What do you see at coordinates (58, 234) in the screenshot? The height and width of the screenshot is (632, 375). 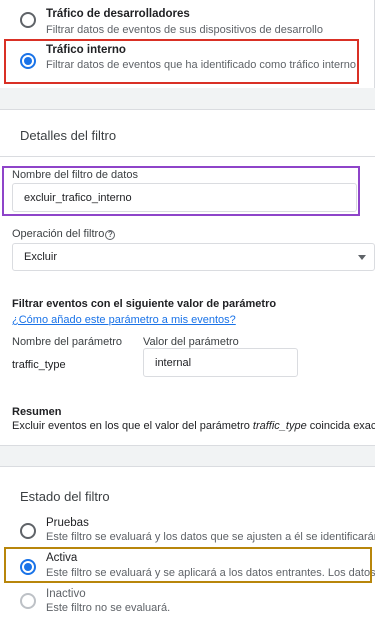 I see `filter-operation-label-text: Operación del filtro` at bounding box center [58, 234].